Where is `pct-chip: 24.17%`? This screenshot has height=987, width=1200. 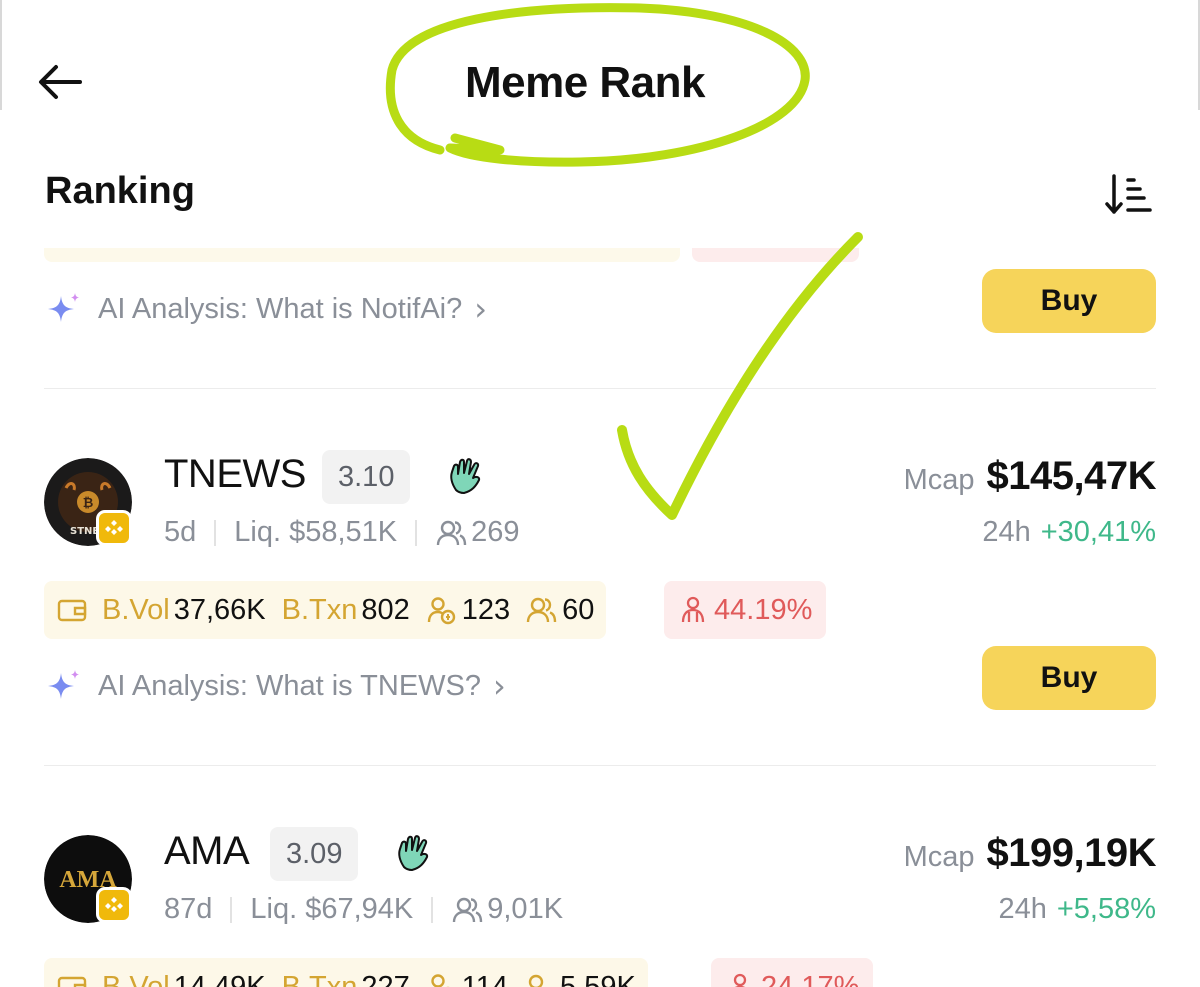 pct-chip: 24.17% is located at coordinates (792, 972).